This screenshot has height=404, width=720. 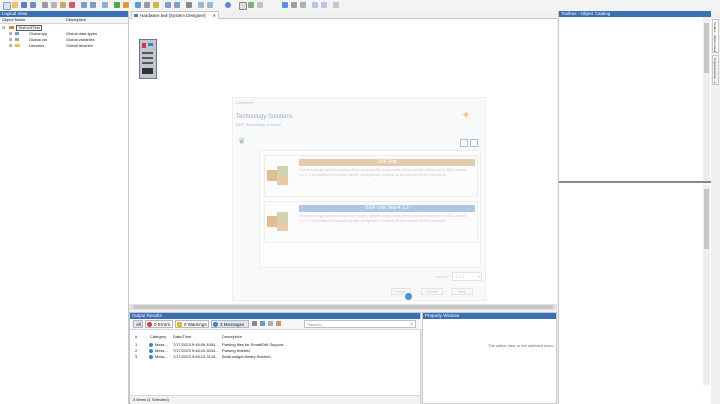 I want to click on filter-messages-label: 3 Messages, so click(x=232, y=324).